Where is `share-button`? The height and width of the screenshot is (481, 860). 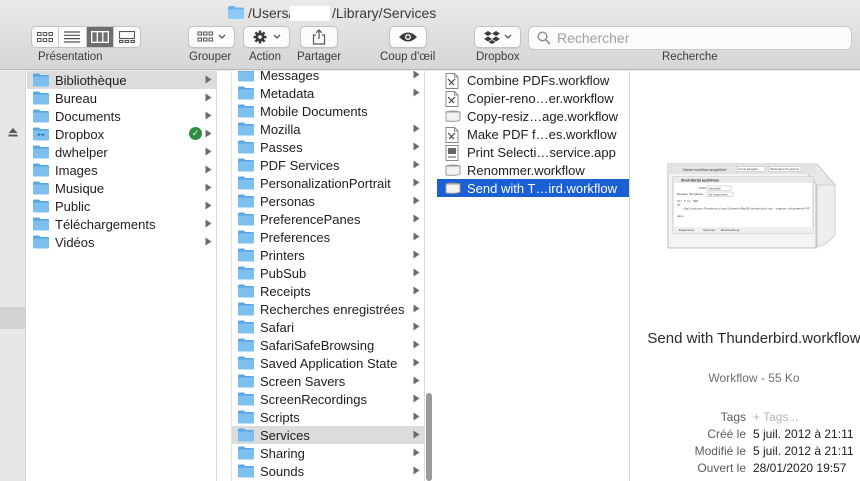 share-button is located at coordinates (319, 37).